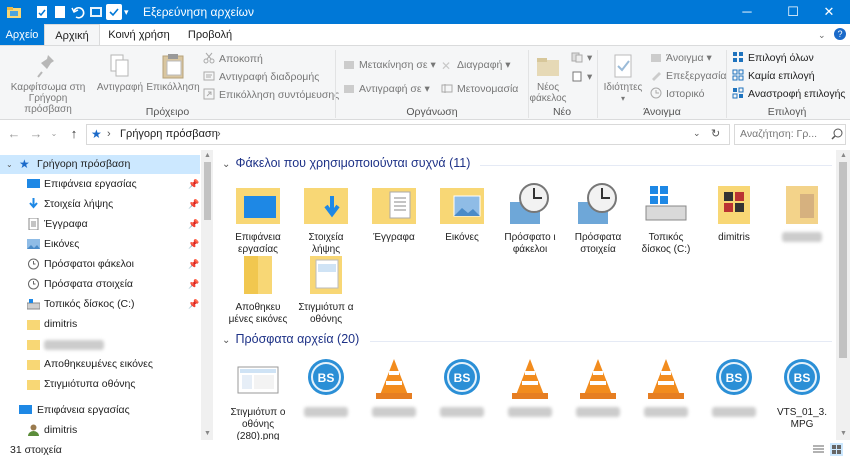 This screenshot has width=850, height=460. Describe the element at coordinates (802, 393) in the screenshot. I see `file-tile: BS VTS_01_3. MPG` at that location.